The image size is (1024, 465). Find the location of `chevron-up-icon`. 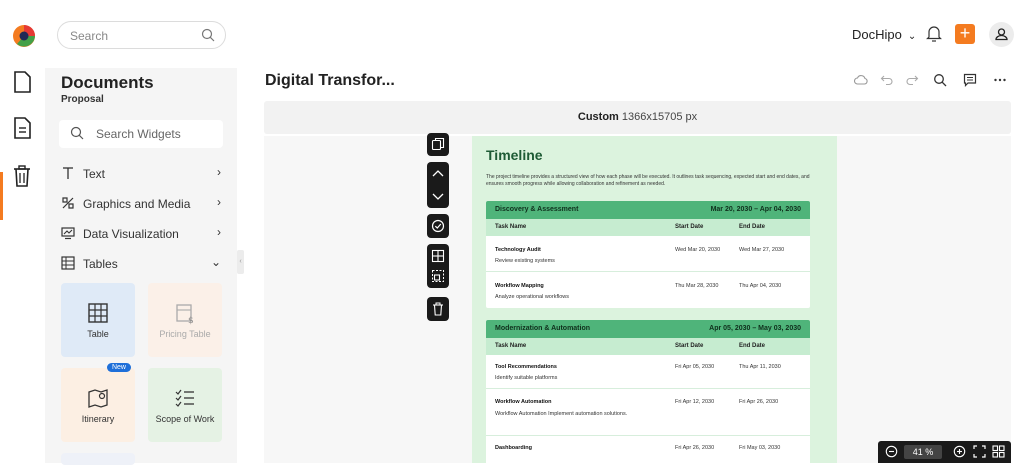

chevron-up-icon is located at coordinates (438, 174).